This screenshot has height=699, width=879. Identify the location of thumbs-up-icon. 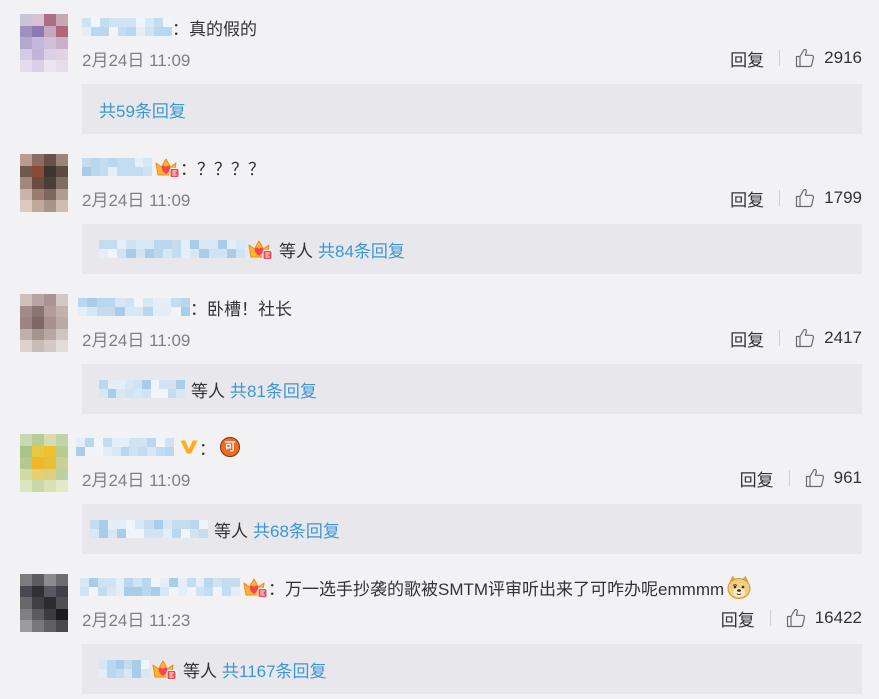
(805, 338).